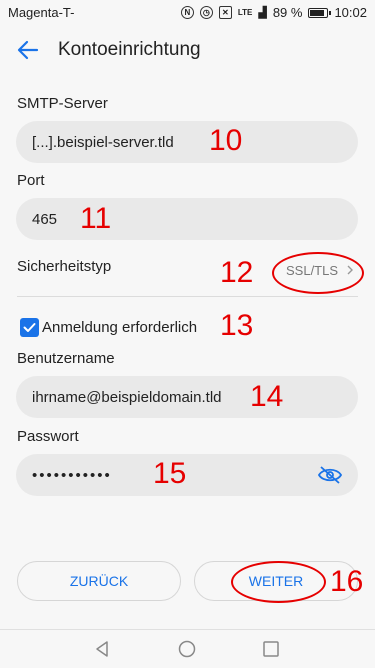 Image resolution: width=375 pixels, height=668 pixels. What do you see at coordinates (99, 581) in the screenshot?
I see `back-button: ZURÜCK` at bounding box center [99, 581].